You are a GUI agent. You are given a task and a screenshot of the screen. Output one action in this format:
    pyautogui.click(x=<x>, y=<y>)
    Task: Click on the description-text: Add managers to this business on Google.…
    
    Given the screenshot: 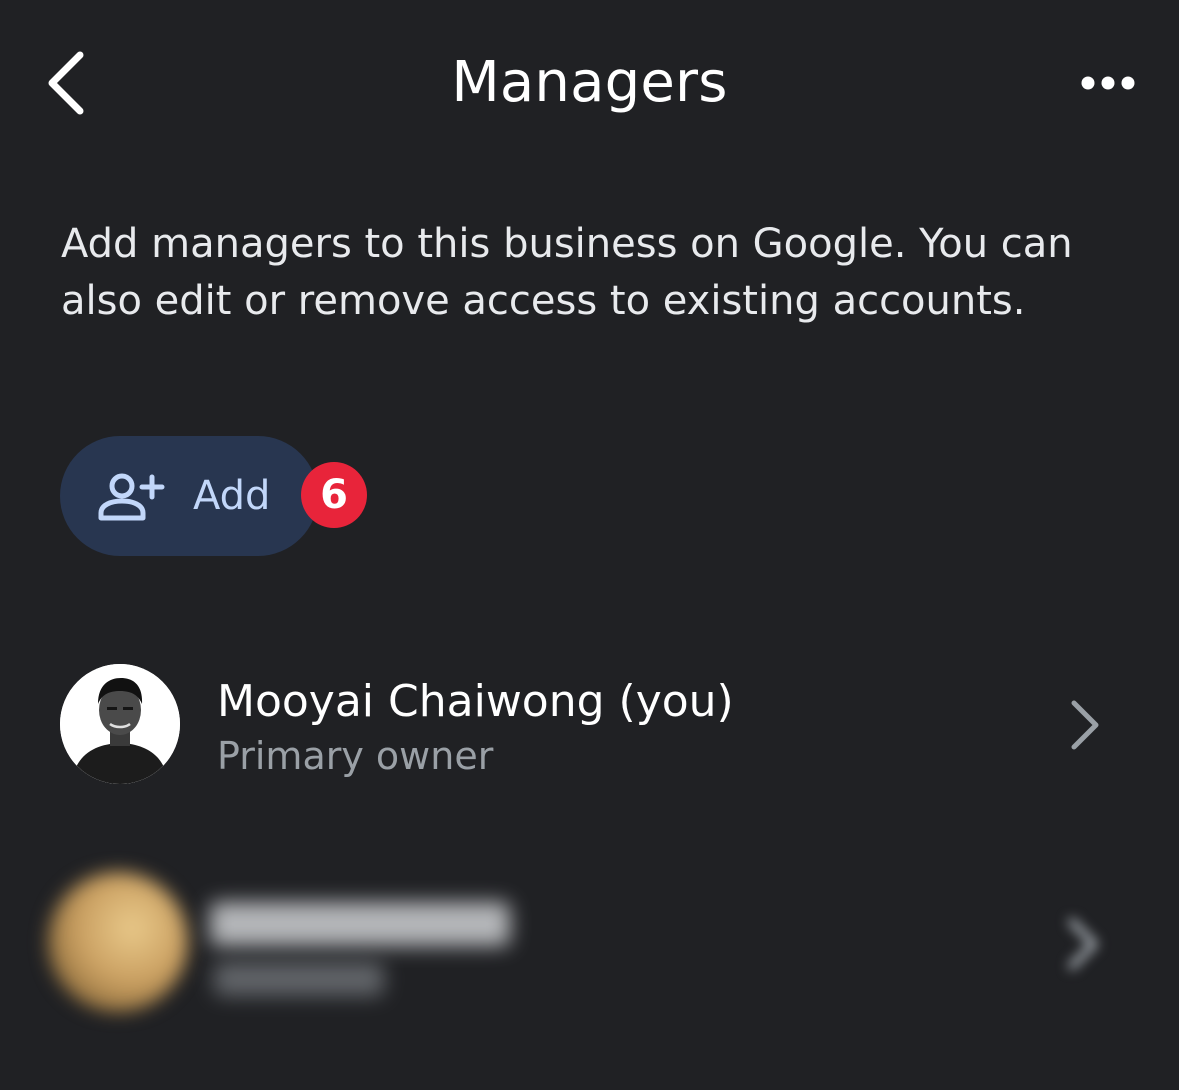 What is the action you would take?
    pyautogui.click(x=567, y=272)
    